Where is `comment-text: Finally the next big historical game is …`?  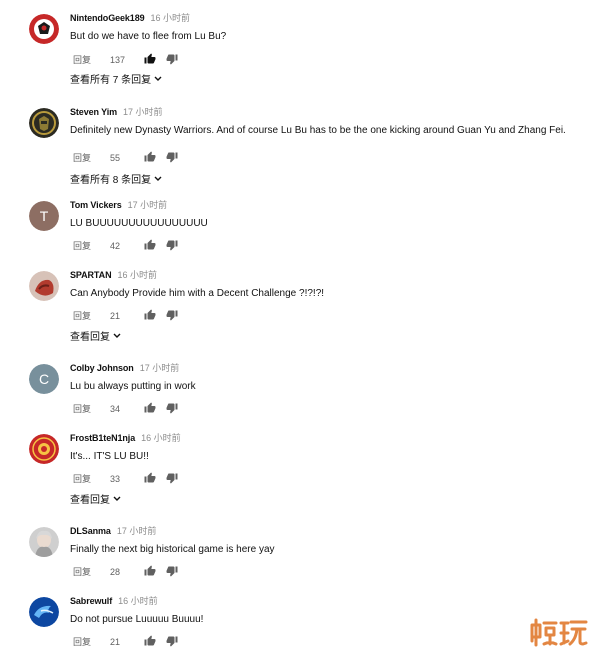
comment-text: Finally the next big historical game is … is located at coordinates (172, 549).